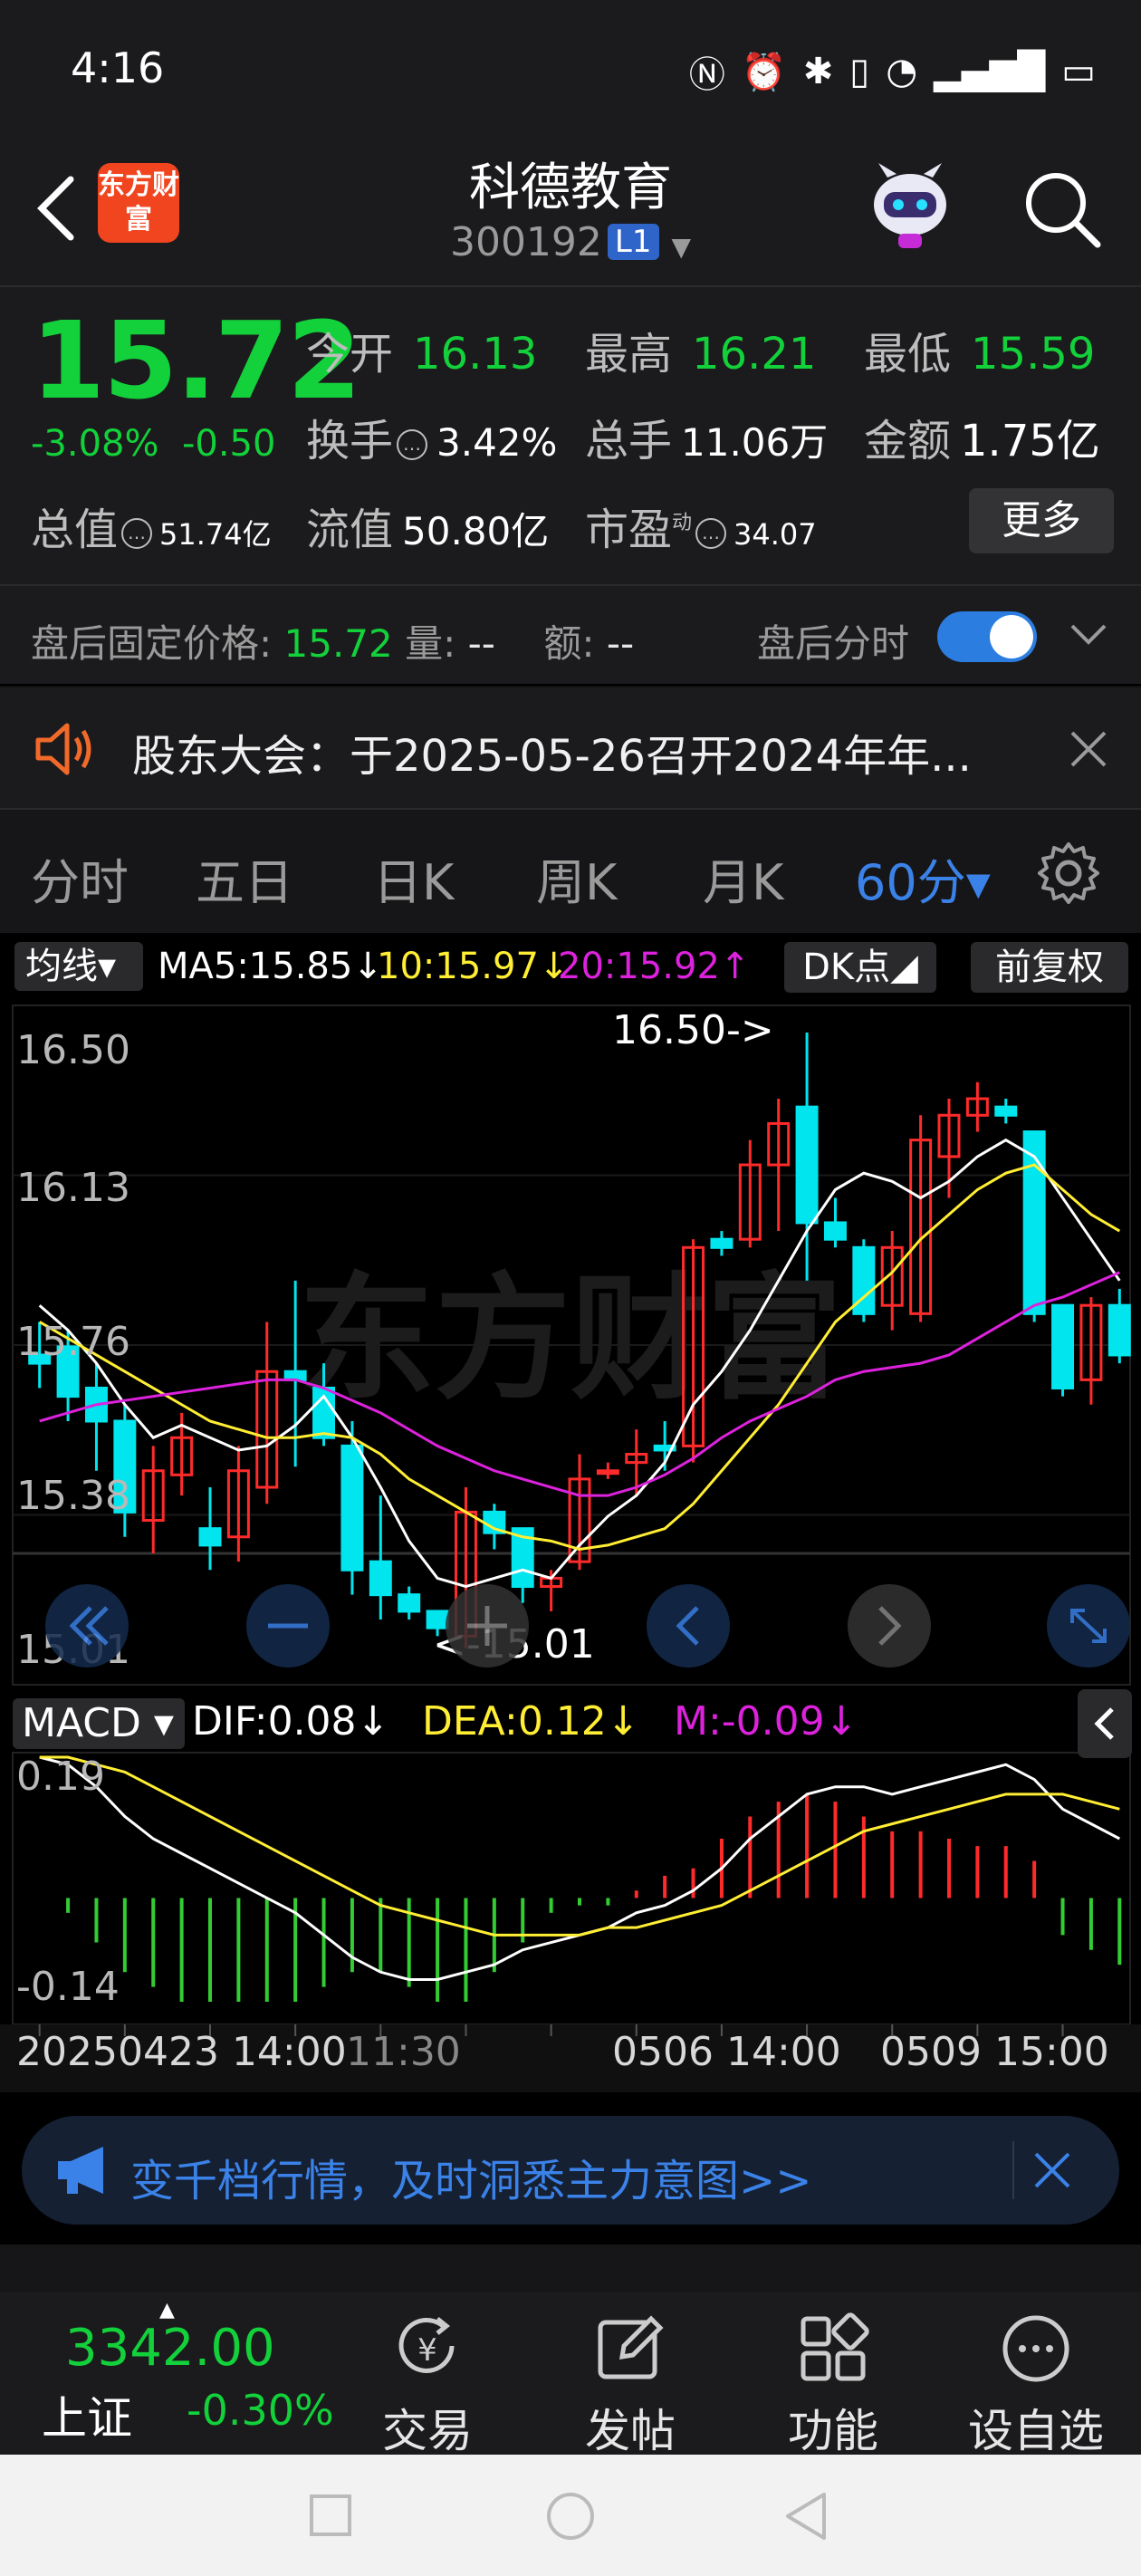  I want to click on change-percent: -3.08%, so click(95, 444).